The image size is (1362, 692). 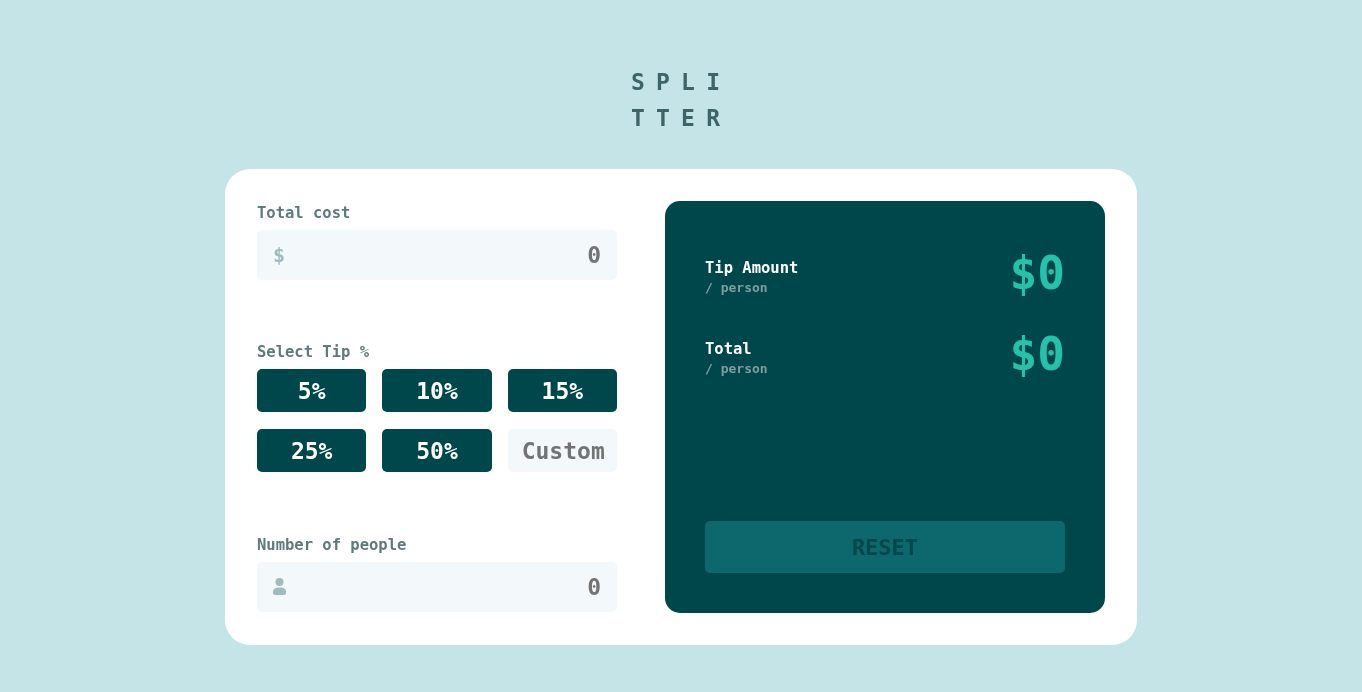 I want to click on result-label: Total, so click(x=728, y=349).